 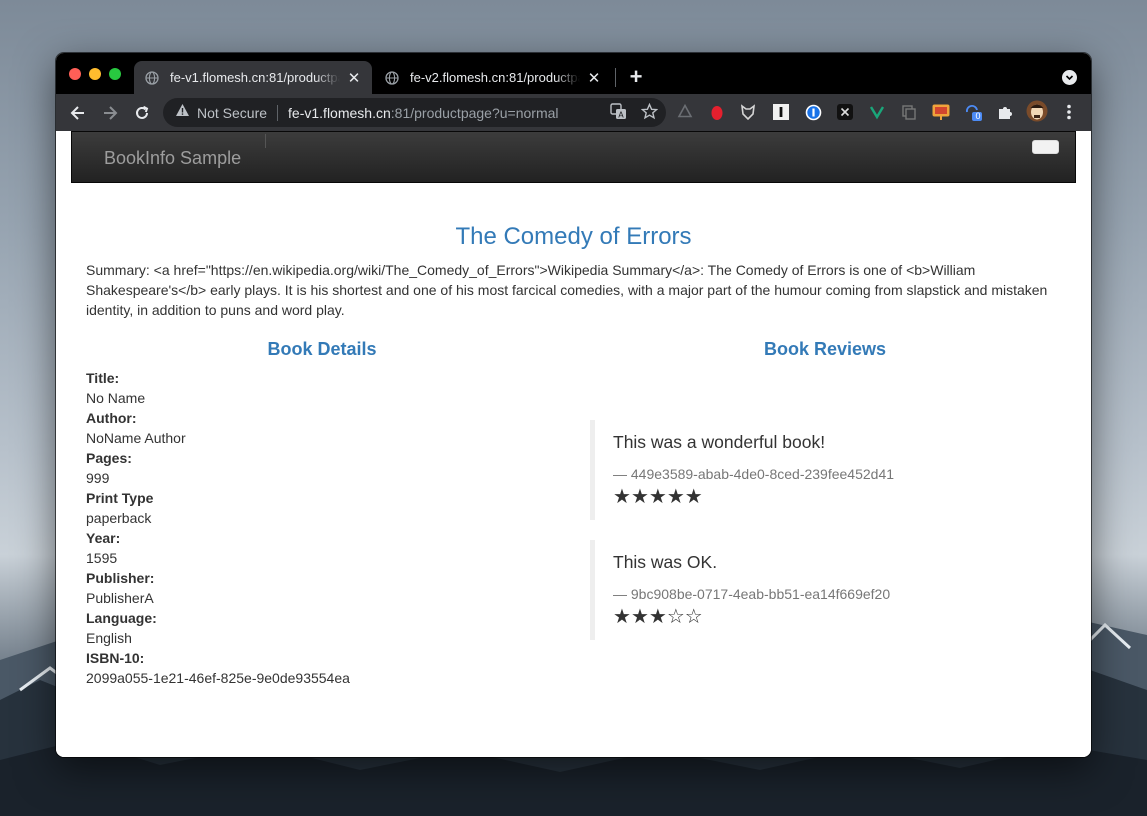 What do you see at coordinates (110, 113) in the screenshot?
I see `forward-arrow-icon` at bounding box center [110, 113].